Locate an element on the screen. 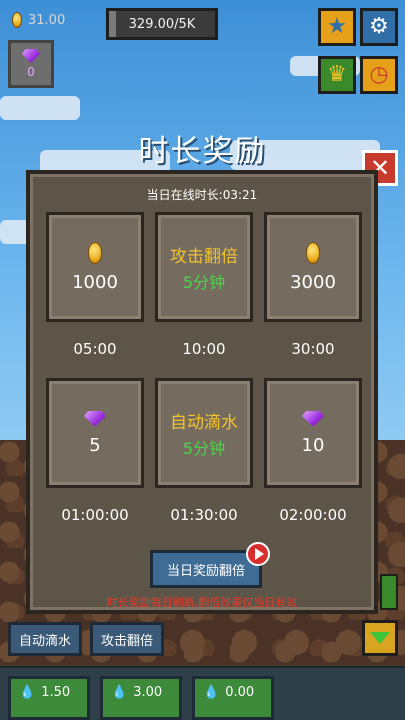 The image size is (405, 720). star-icon: ★ is located at coordinates (337, 26).